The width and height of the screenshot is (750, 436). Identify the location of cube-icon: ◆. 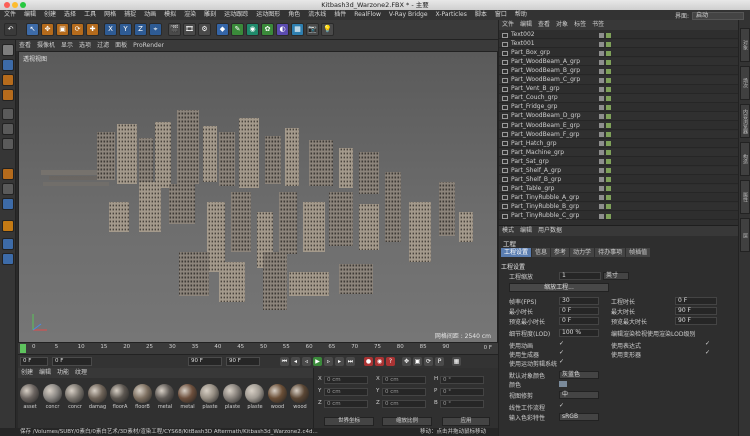
(222, 29).